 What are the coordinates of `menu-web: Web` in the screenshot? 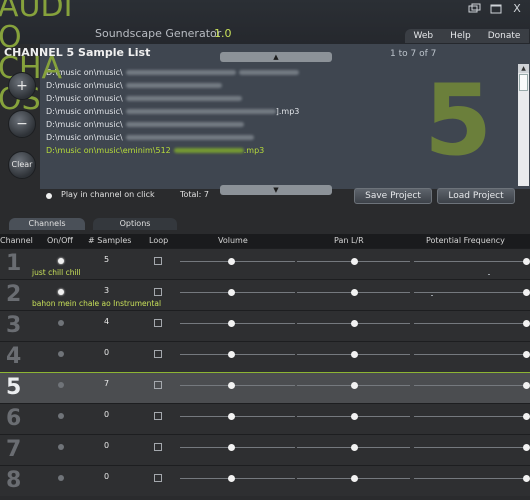 It's located at (424, 36).